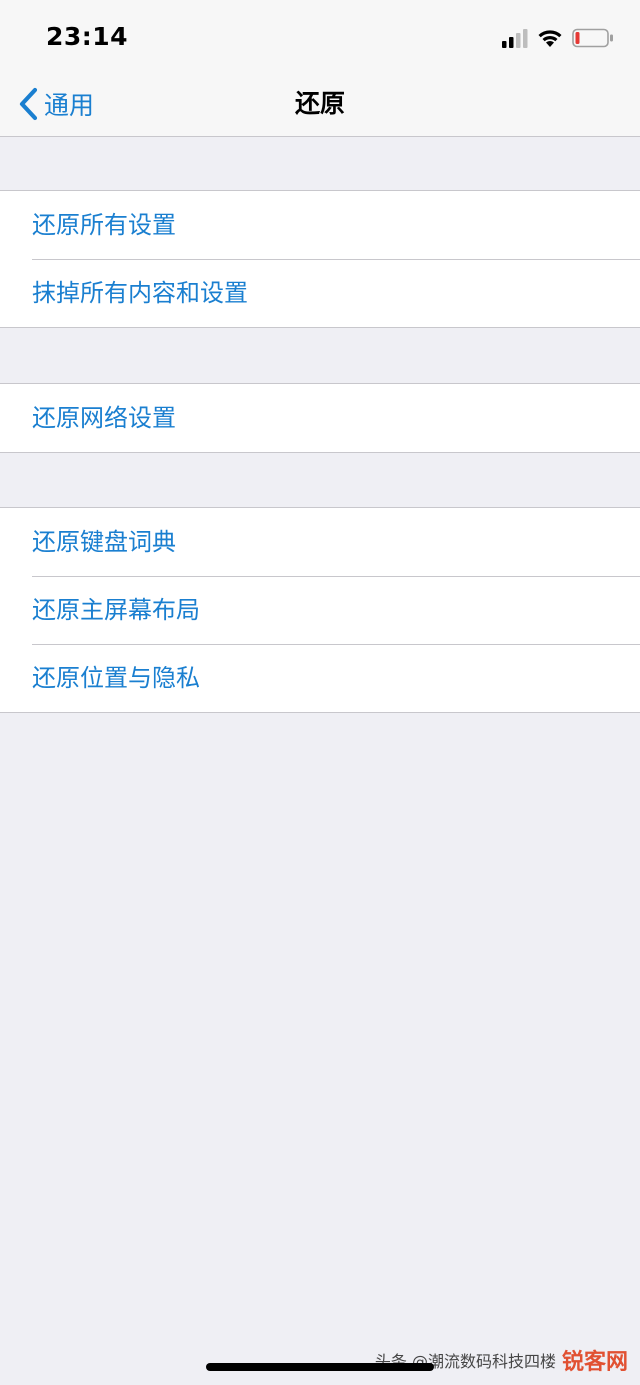 The image size is (640, 1385). I want to click on reset-keyboard-dictionary-button: 还原键盘词典, so click(320, 542).